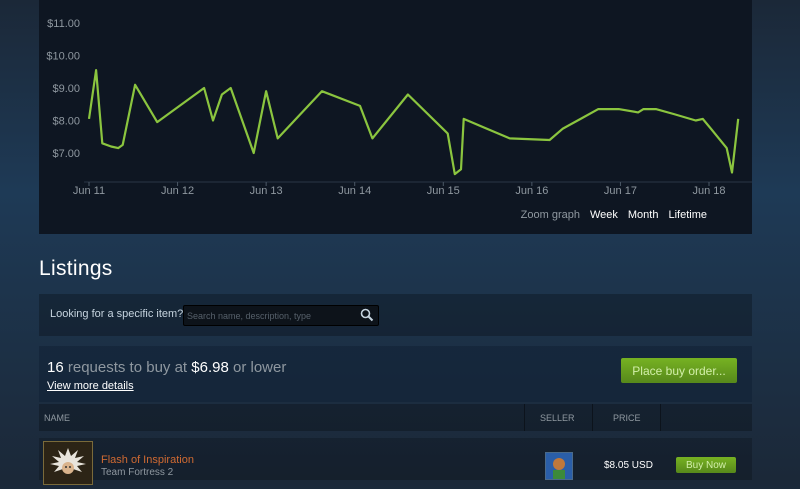  I want to click on y-tick-label: $7.00, so click(66, 154).